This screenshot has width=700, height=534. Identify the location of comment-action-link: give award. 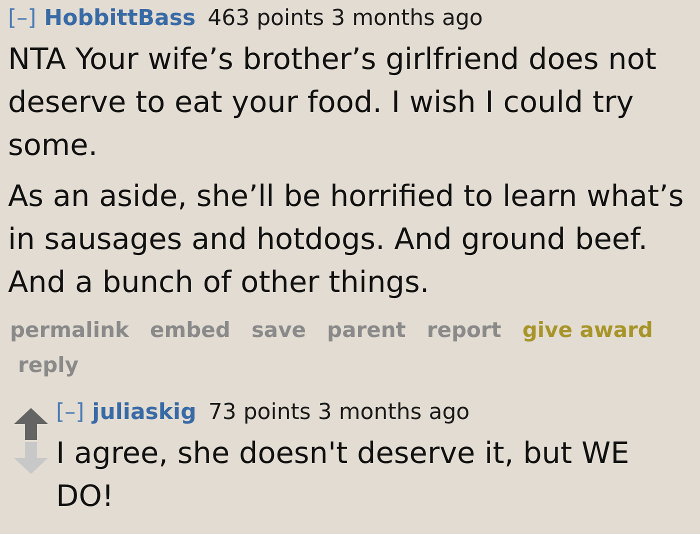
(587, 330).